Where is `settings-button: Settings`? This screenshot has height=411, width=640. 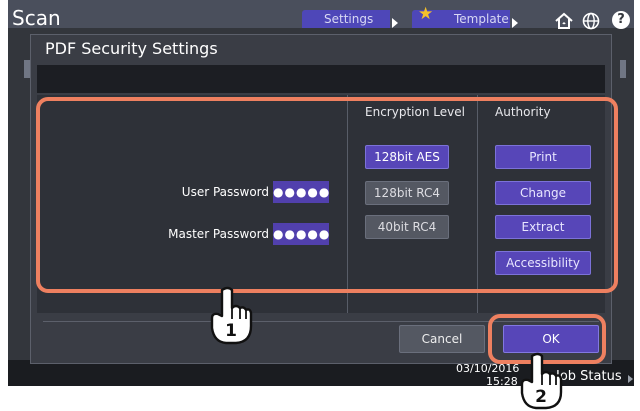 settings-button: Settings is located at coordinates (346, 19).